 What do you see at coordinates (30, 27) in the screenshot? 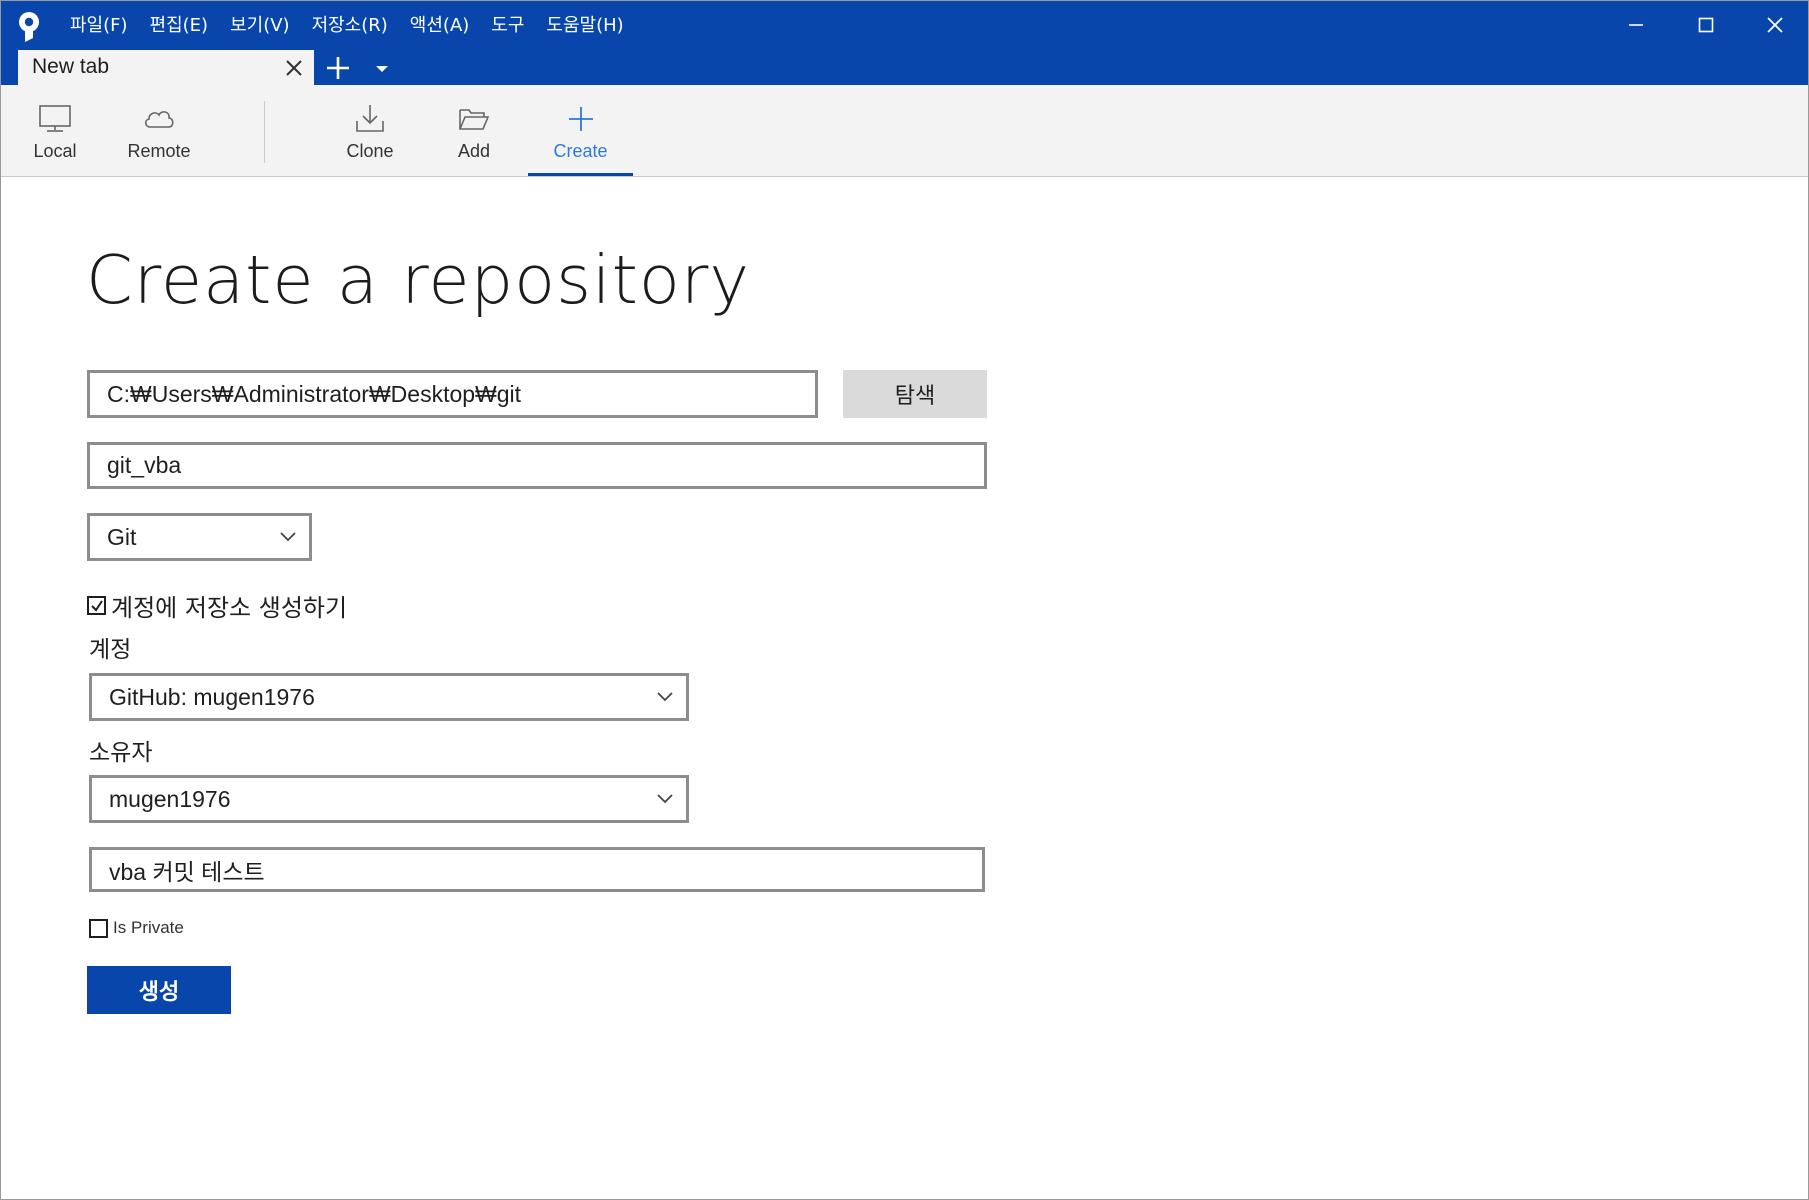
I see `sourcetree-logo-icon` at bounding box center [30, 27].